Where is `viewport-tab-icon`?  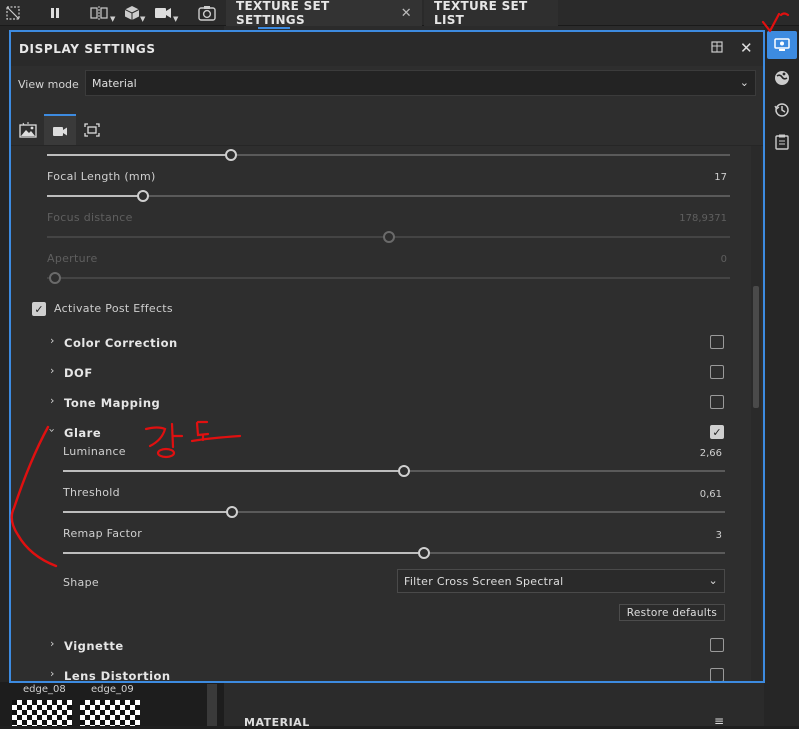 viewport-tab-icon is located at coordinates (92, 130).